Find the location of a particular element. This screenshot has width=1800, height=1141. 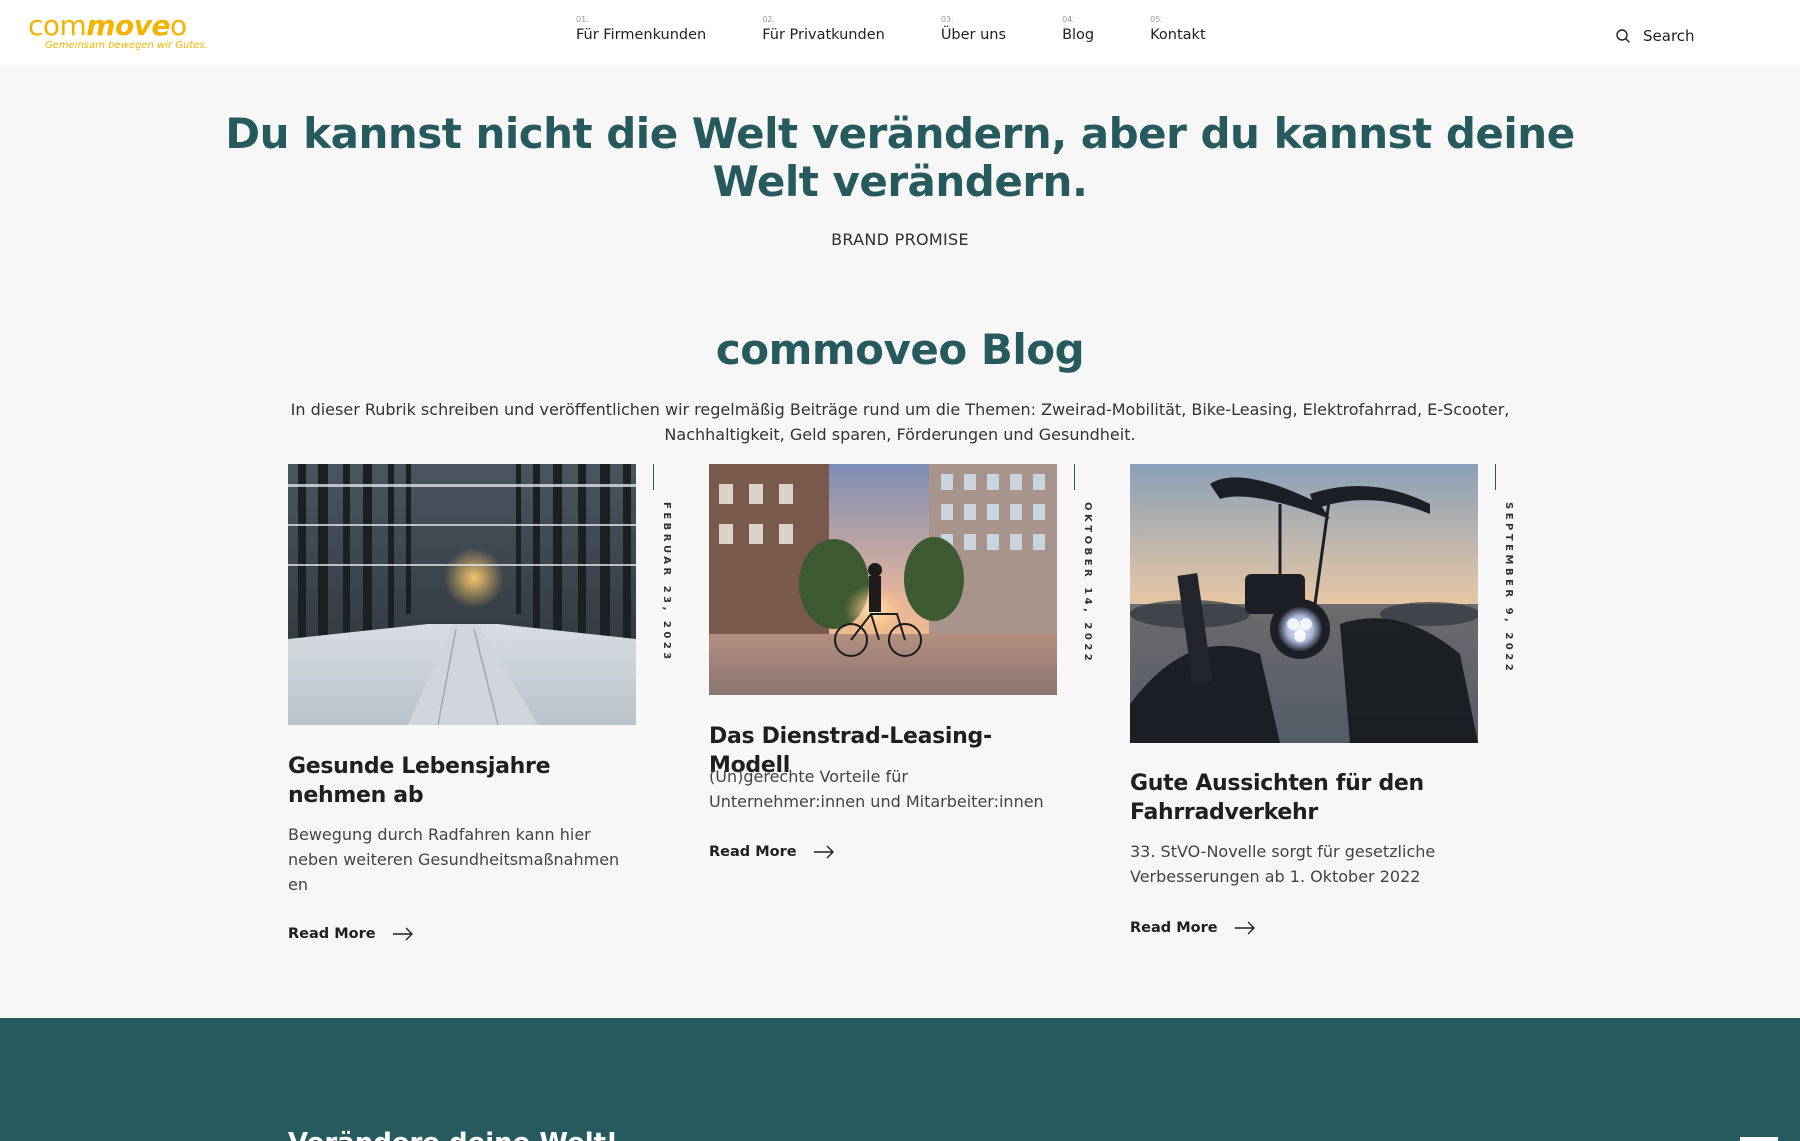

search-button: Search is located at coordinates (1655, 36).